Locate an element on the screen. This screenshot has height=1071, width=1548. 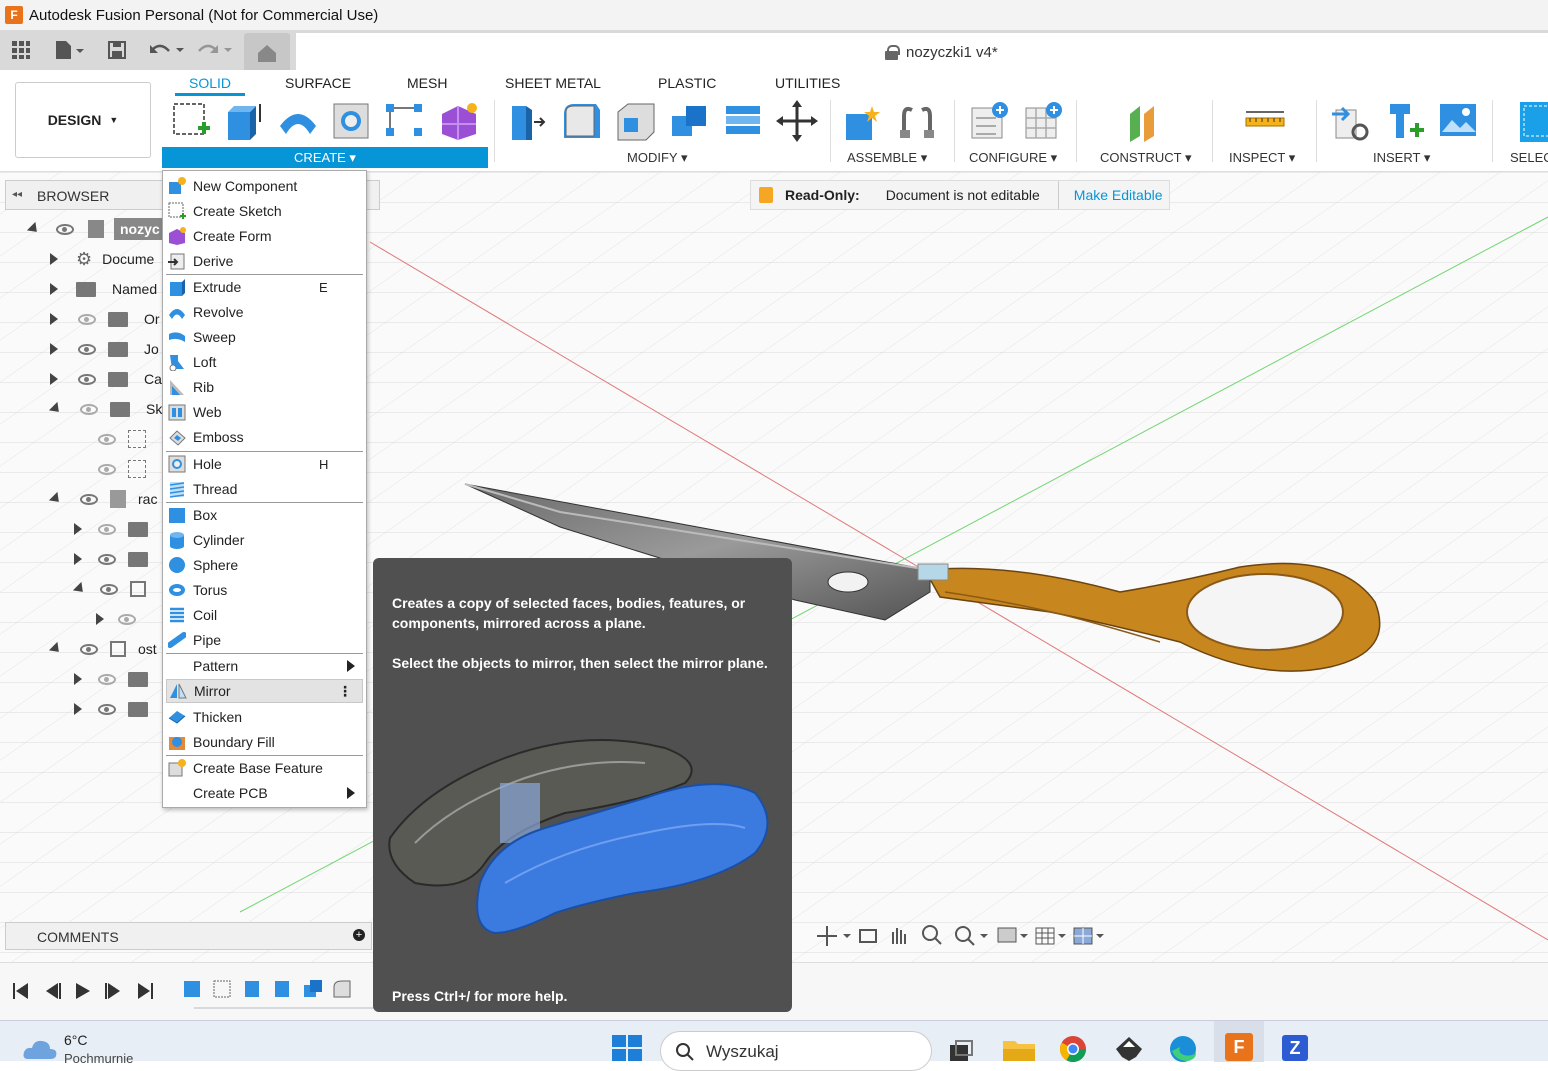
timeline-feature-combine-icon is located at coordinates (313, 988).